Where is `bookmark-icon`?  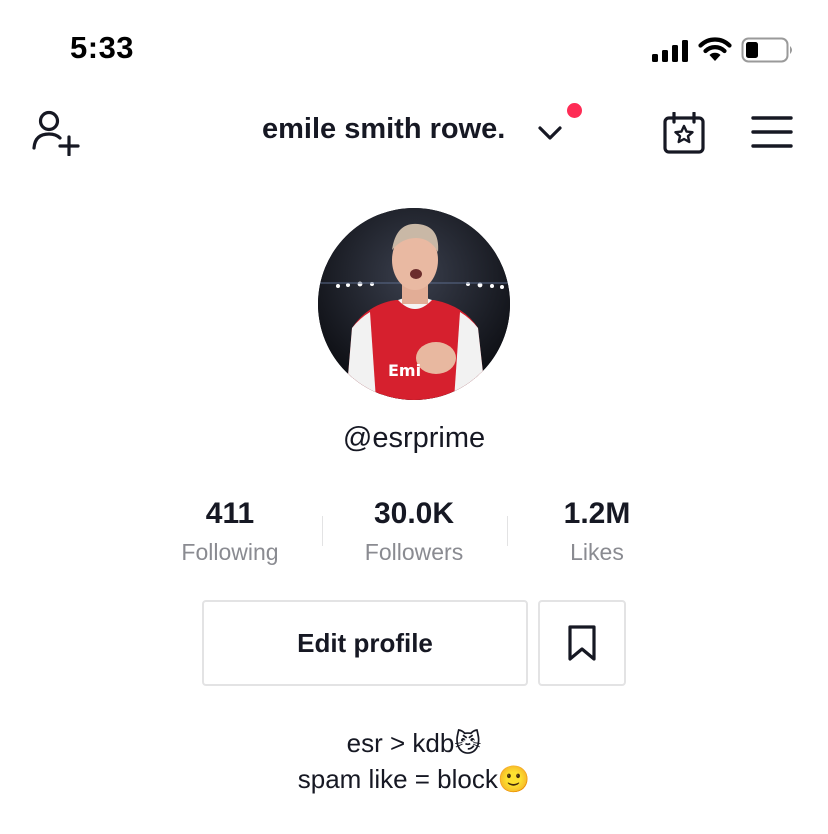 bookmark-icon is located at coordinates (582, 643).